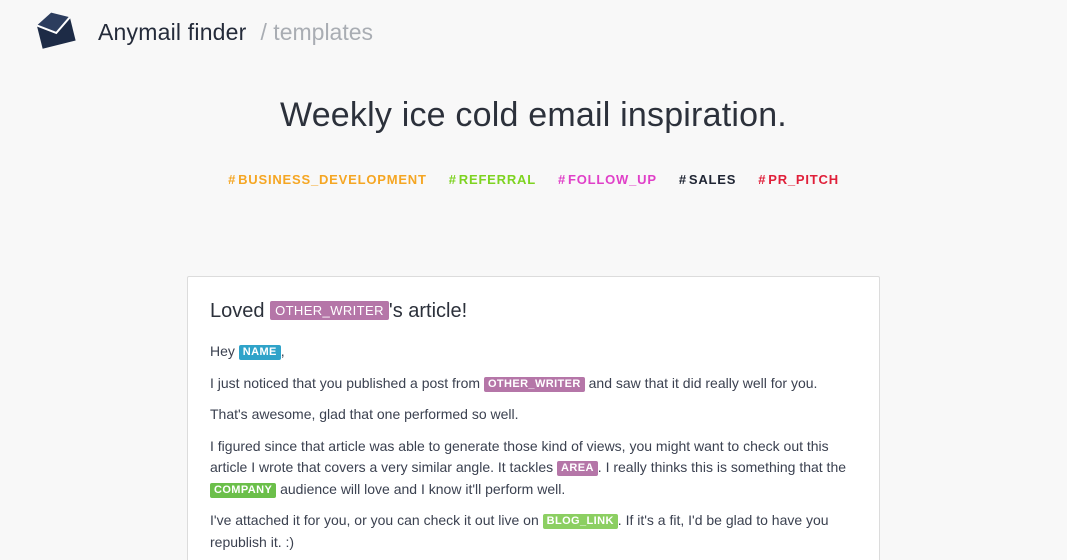 This screenshot has width=1067, height=560. Describe the element at coordinates (607, 179) in the screenshot. I see `tag-follow-up: # FOLLOW_UP` at that location.